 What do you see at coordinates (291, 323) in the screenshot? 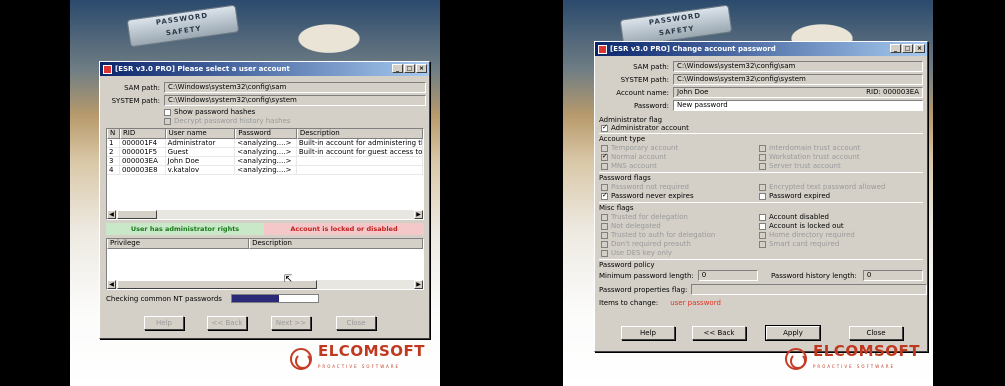
I see `next-button: Next >>` at bounding box center [291, 323].